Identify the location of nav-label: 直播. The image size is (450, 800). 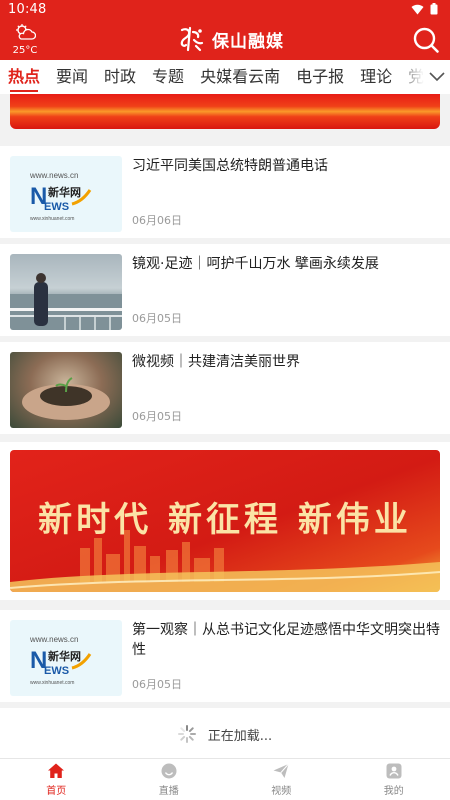
(168, 791).